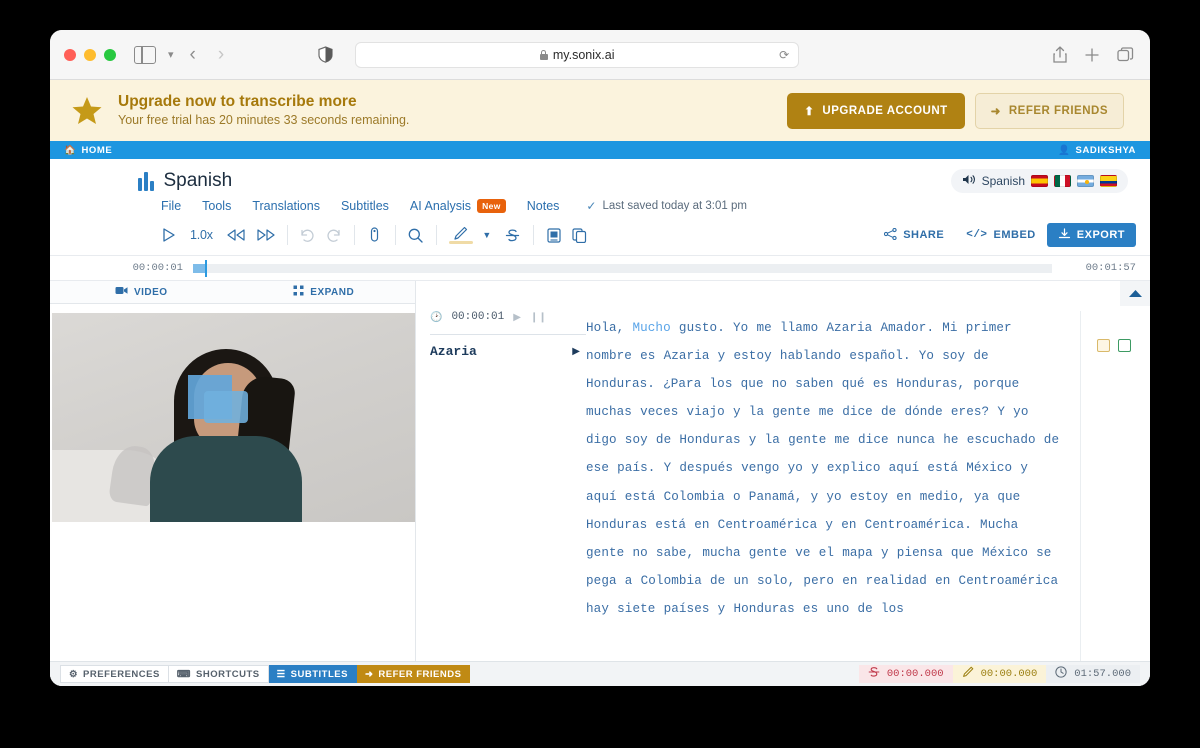  Describe the element at coordinates (168, 235) in the screenshot. I see `play-button` at that location.